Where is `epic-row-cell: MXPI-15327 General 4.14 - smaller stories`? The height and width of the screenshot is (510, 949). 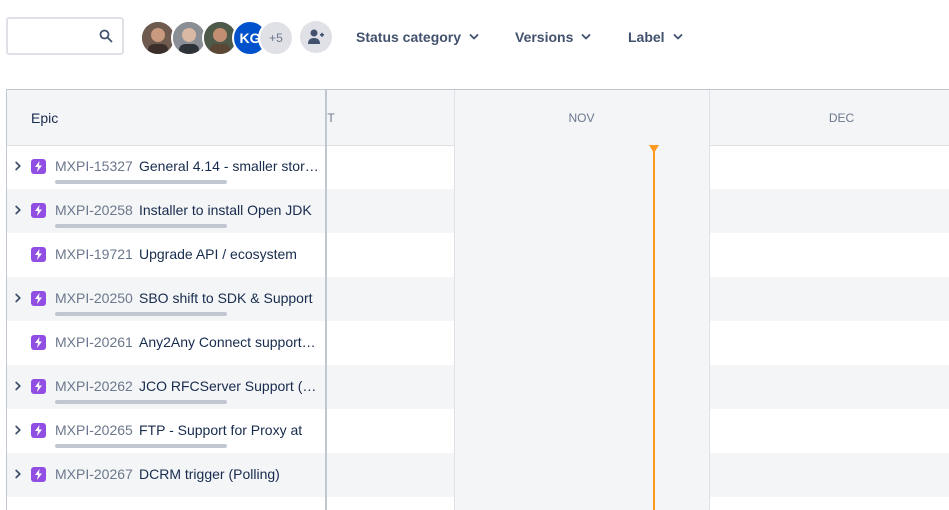 epic-row-cell: MXPI-15327 General 4.14 - smaller stories is located at coordinates (166, 167).